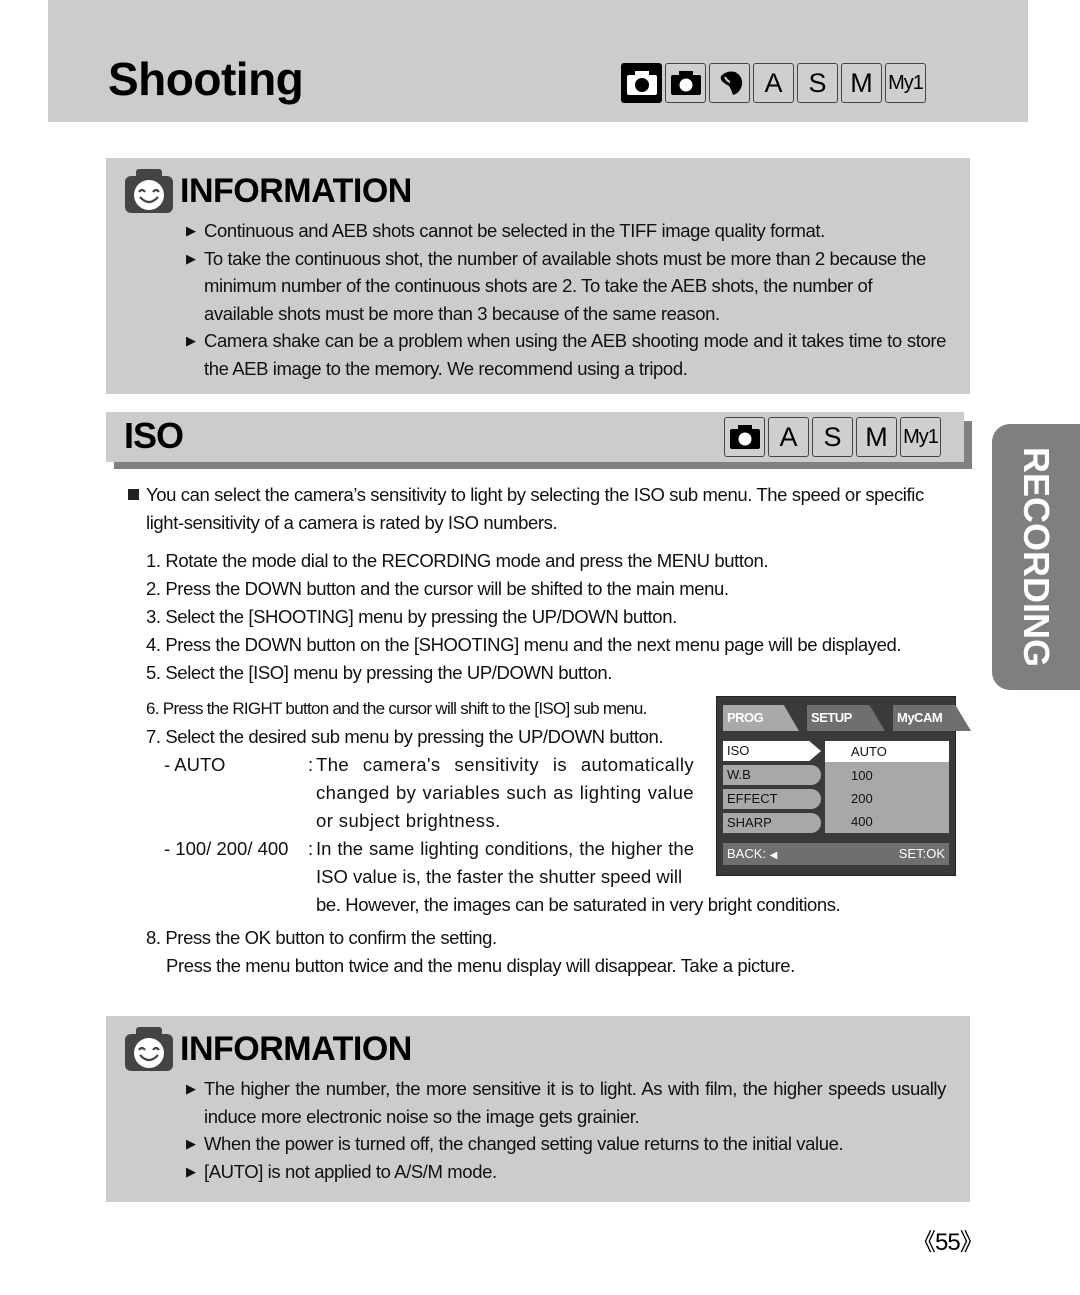 This screenshot has height=1295, width=1080. I want to click on left-arrow-icon: ◀, so click(773, 855).